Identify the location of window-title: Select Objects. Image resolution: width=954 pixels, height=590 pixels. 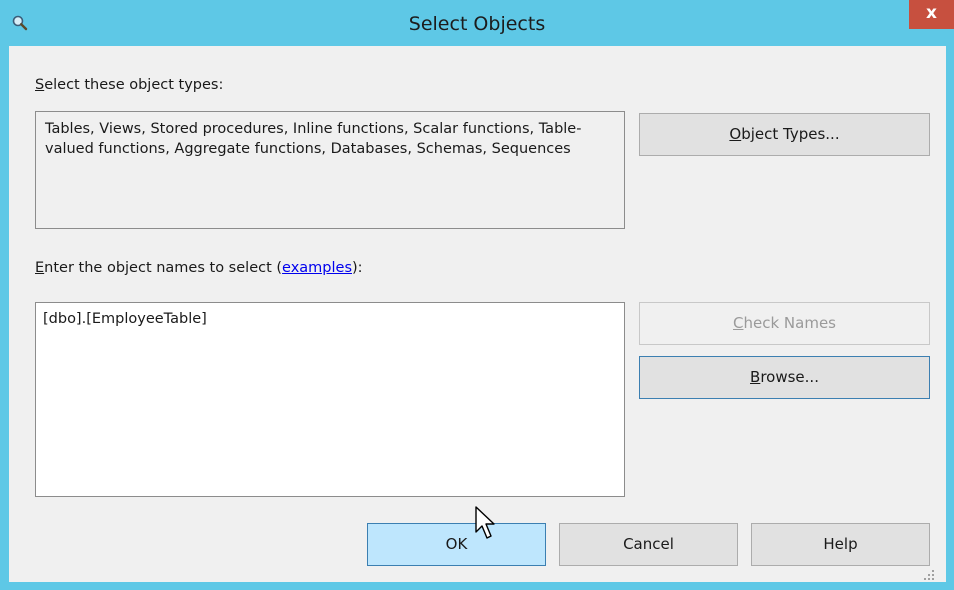
(477, 24).